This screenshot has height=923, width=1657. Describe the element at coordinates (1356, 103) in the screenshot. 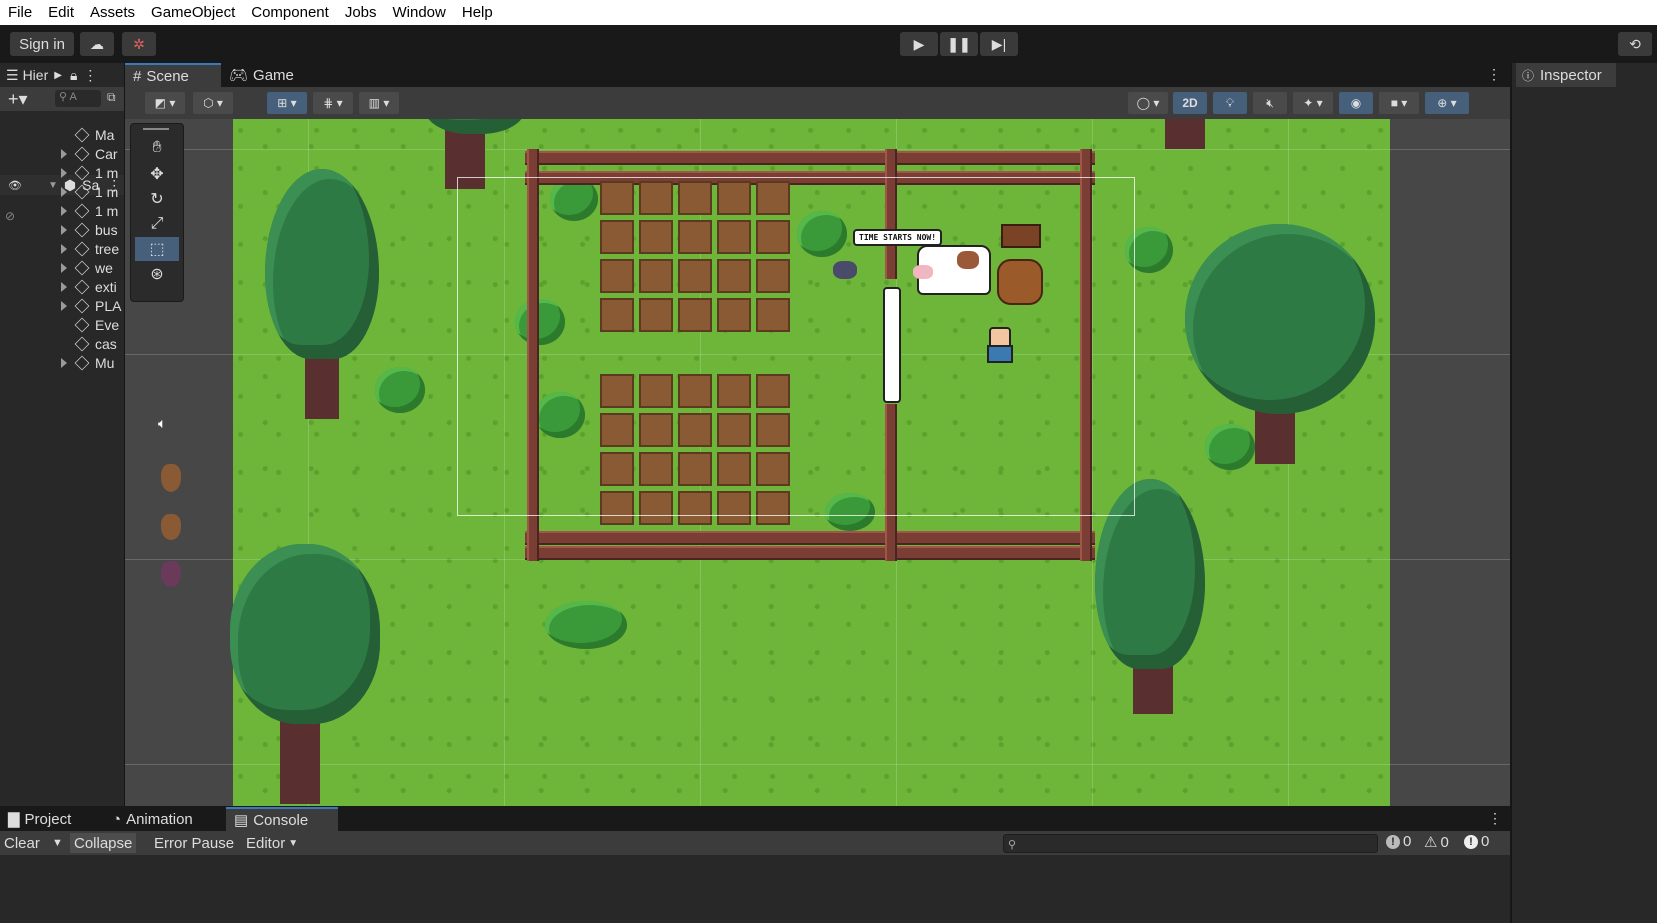

I see `visibility-eye-icon: ◉` at that location.